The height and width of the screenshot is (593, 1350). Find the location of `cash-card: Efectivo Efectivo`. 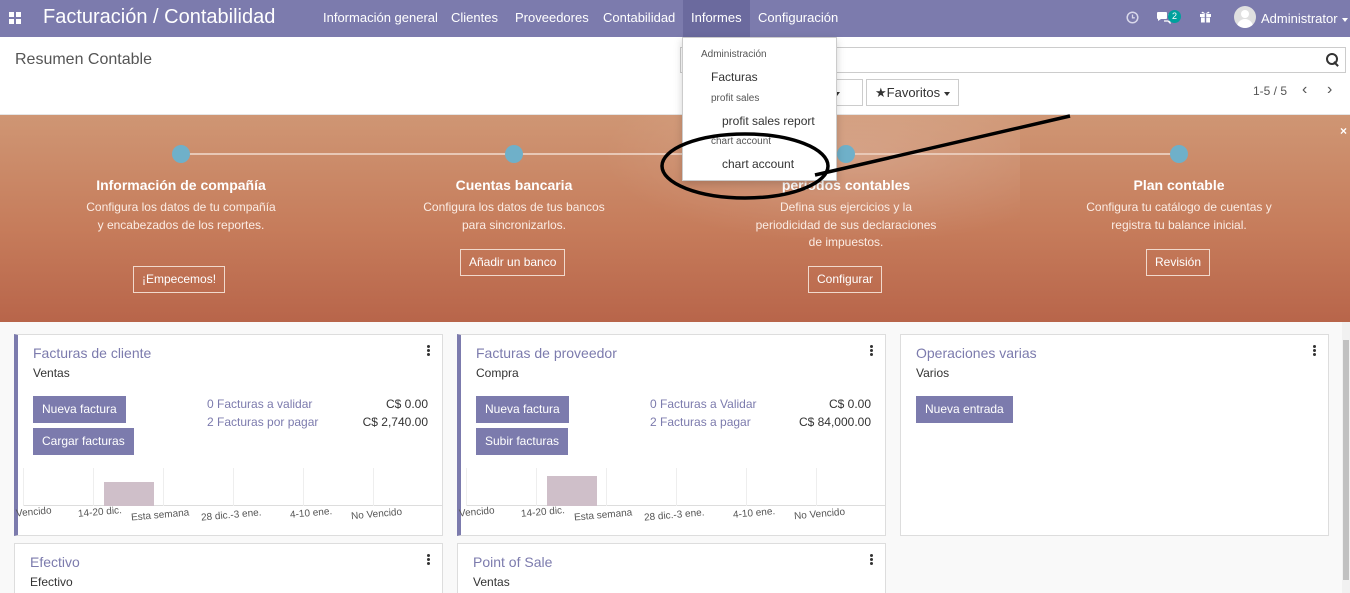

cash-card: Efectivo Efectivo is located at coordinates (228, 568).